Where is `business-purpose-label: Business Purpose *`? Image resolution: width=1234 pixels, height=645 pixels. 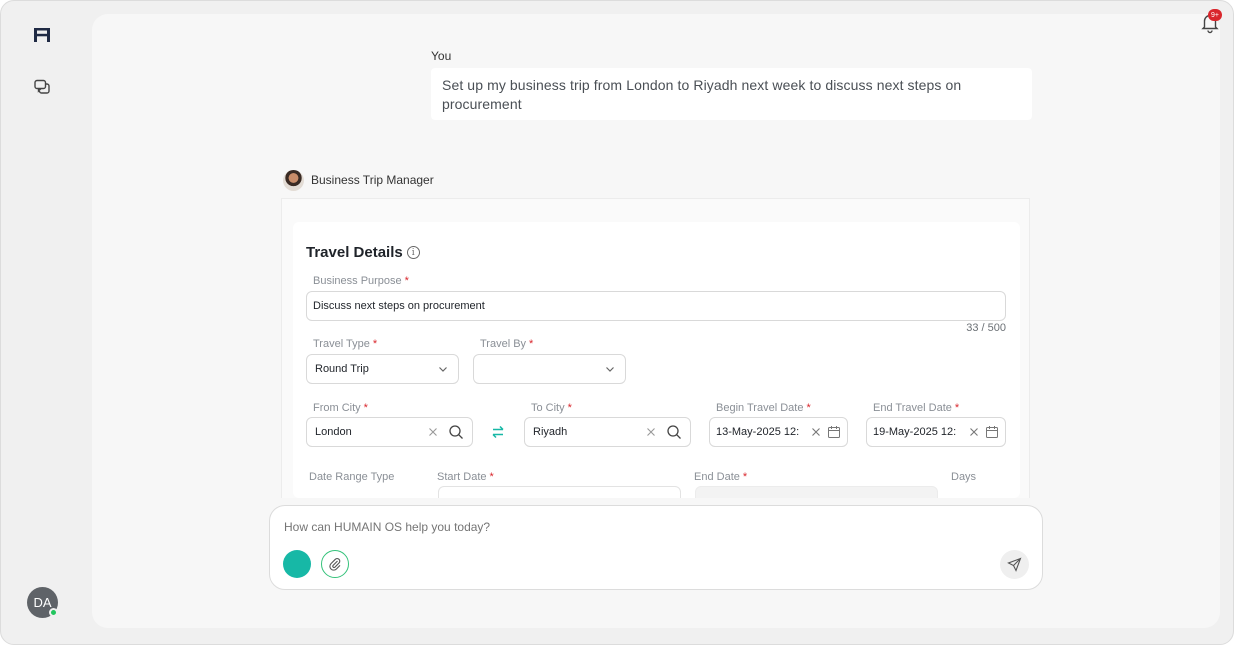 business-purpose-label: Business Purpose * is located at coordinates (361, 281).